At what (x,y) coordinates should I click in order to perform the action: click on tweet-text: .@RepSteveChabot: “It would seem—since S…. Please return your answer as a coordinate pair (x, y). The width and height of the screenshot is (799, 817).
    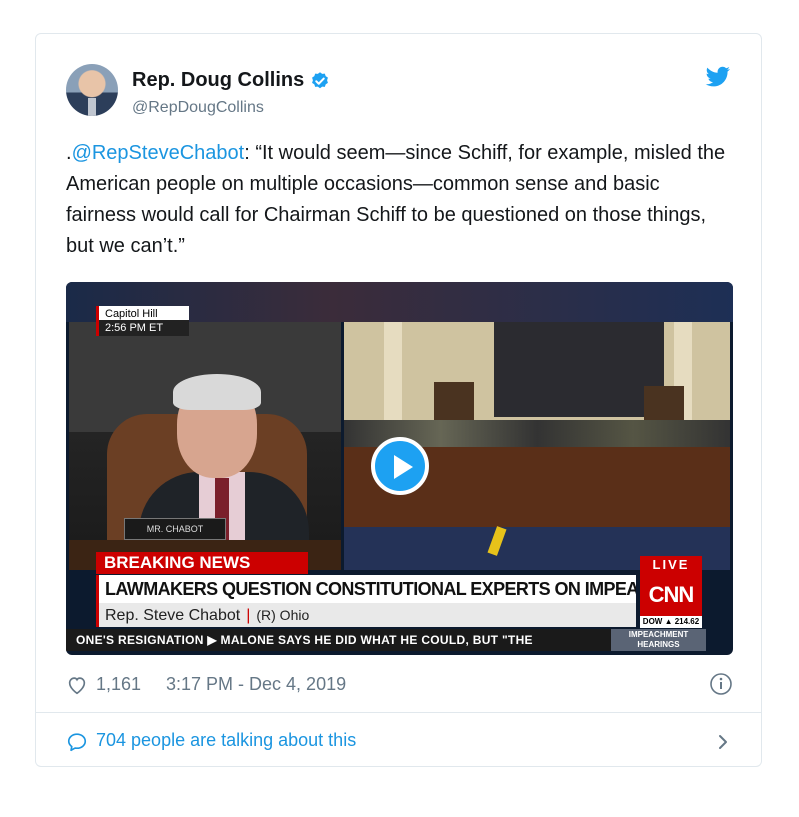
    Looking at the image, I should click on (399, 200).